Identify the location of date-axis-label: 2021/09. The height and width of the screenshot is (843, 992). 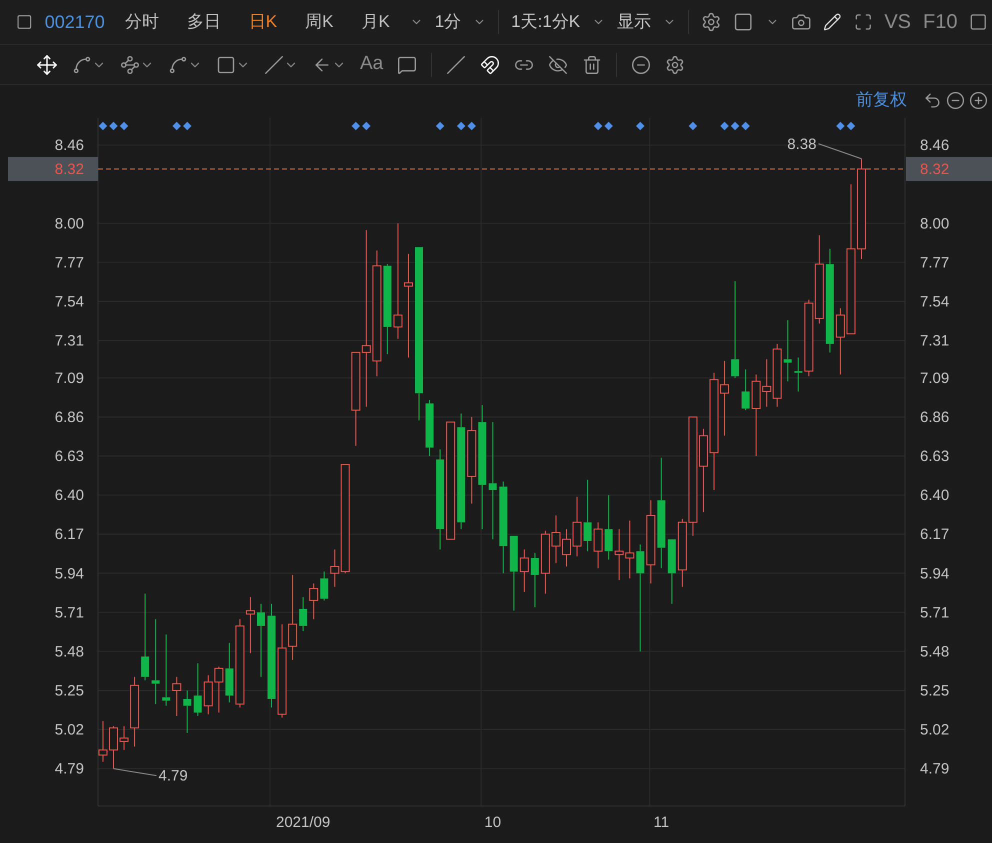
(303, 822).